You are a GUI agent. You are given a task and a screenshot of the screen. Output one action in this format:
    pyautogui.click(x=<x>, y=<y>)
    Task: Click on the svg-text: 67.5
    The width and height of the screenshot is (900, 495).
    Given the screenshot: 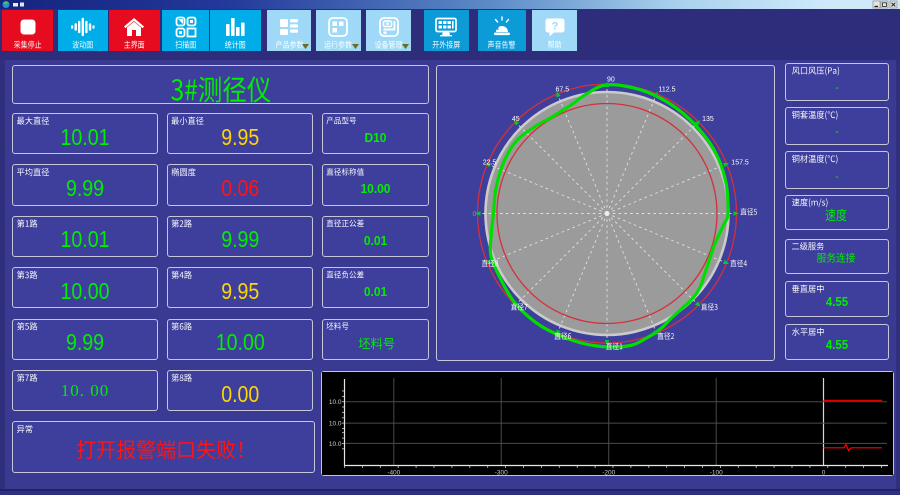 What is the action you would take?
    pyautogui.click(x=563, y=90)
    